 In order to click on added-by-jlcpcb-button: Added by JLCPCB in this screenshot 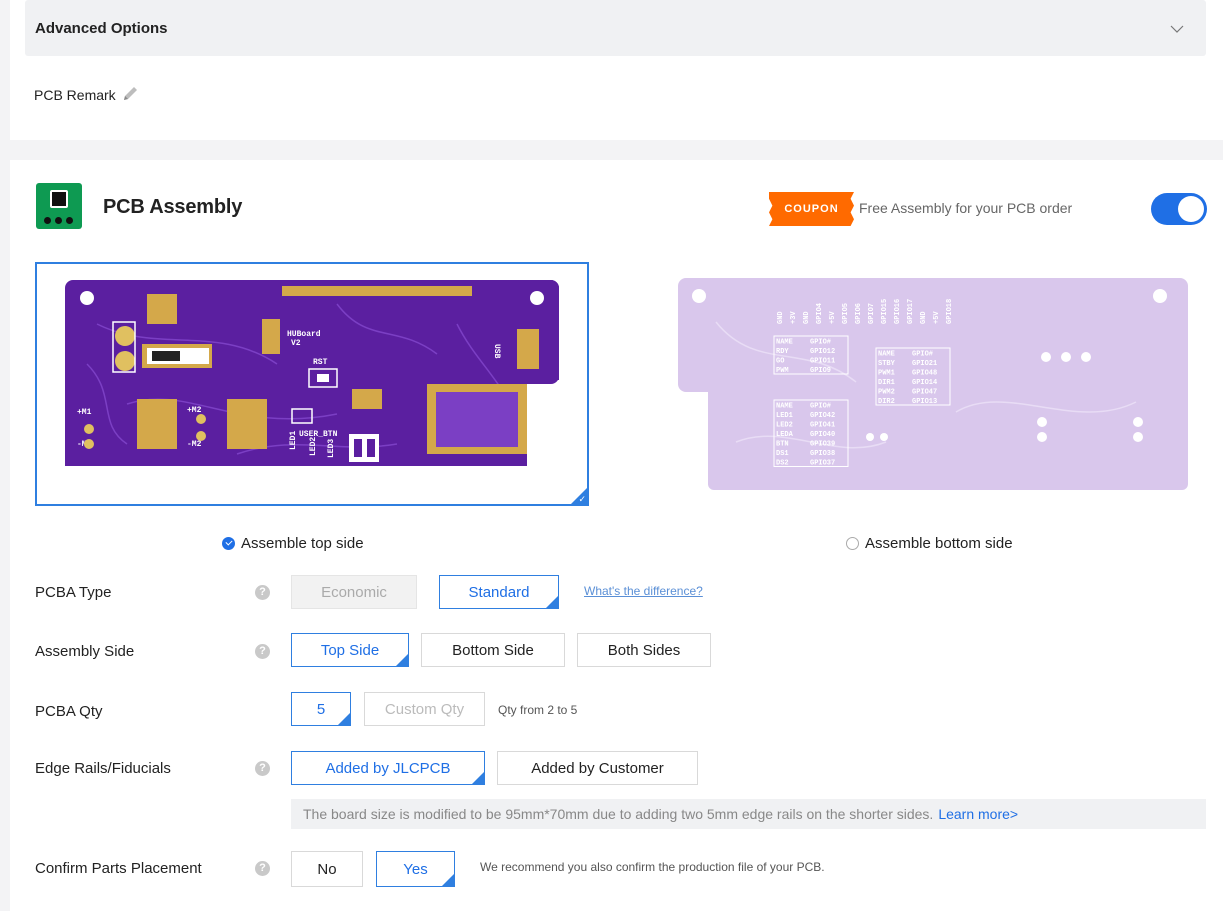, I will do `click(388, 768)`.